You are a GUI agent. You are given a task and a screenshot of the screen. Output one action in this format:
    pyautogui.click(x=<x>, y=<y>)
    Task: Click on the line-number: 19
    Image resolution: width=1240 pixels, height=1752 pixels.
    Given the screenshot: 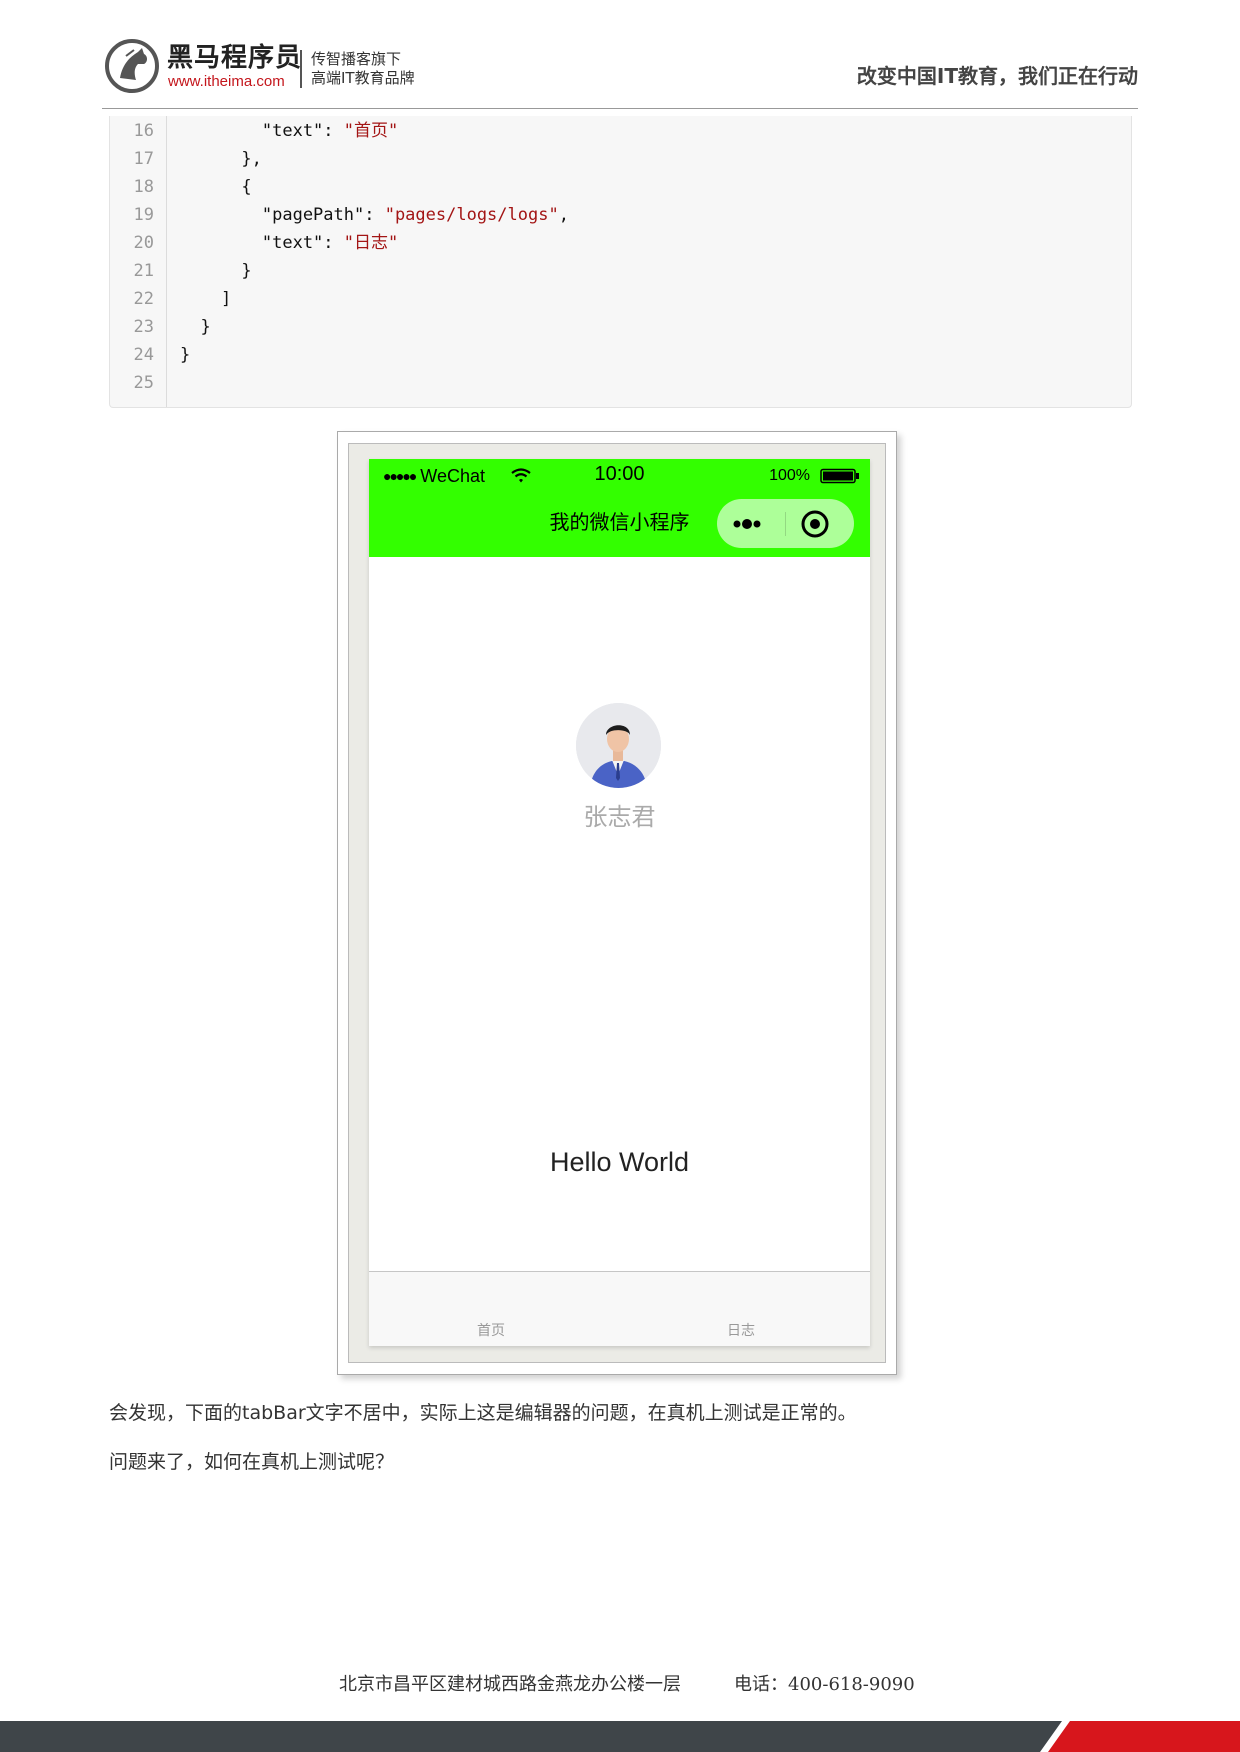 What is the action you would take?
    pyautogui.click(x=143, y=215)
    